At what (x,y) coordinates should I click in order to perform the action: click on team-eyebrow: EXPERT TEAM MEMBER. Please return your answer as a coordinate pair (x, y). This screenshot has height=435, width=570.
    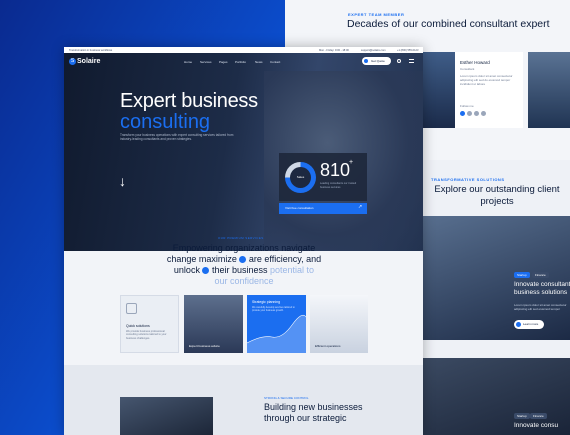
    Looking at the image, I should click on (376, 14).